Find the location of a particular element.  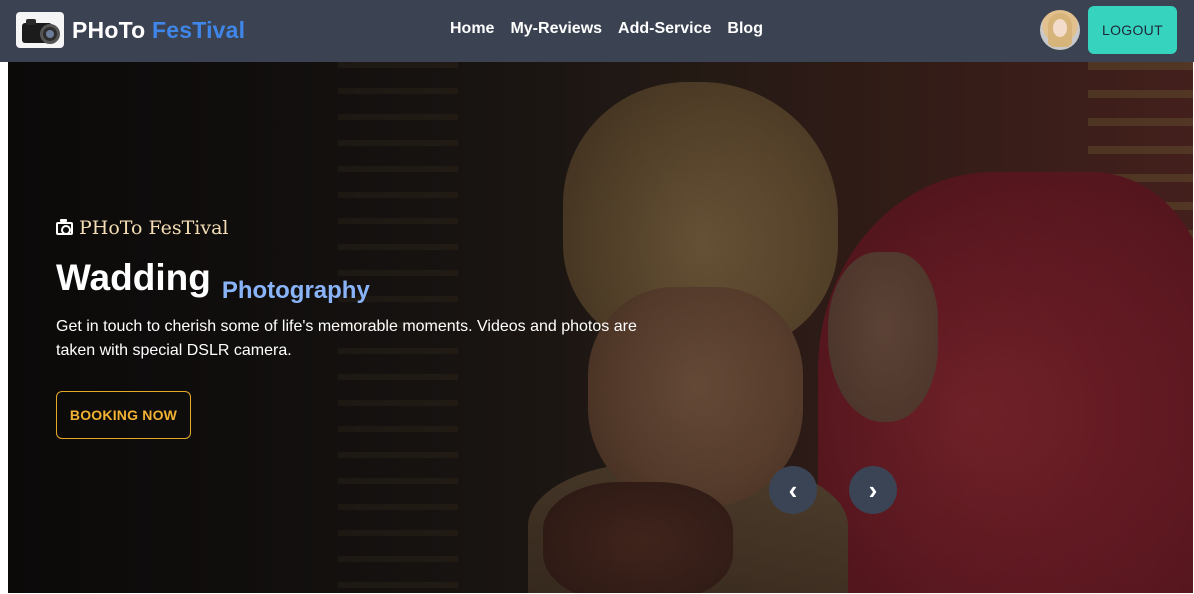

camera-icon is located at coordinates (64, 226).